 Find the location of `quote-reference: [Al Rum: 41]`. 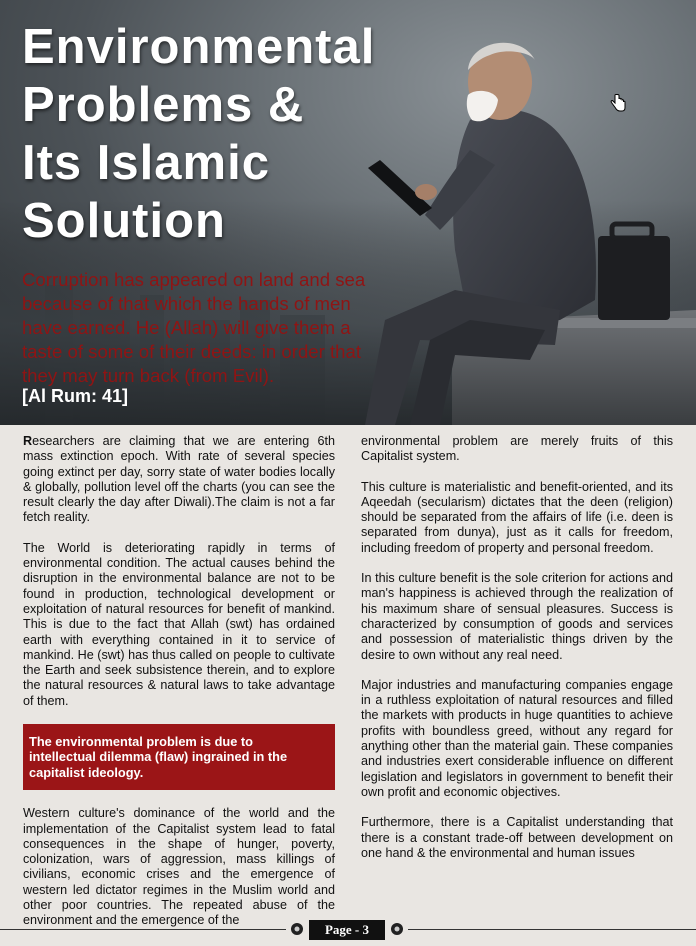

quote-reference: [Al Rum: 41] is located at coordinates (75, 396).